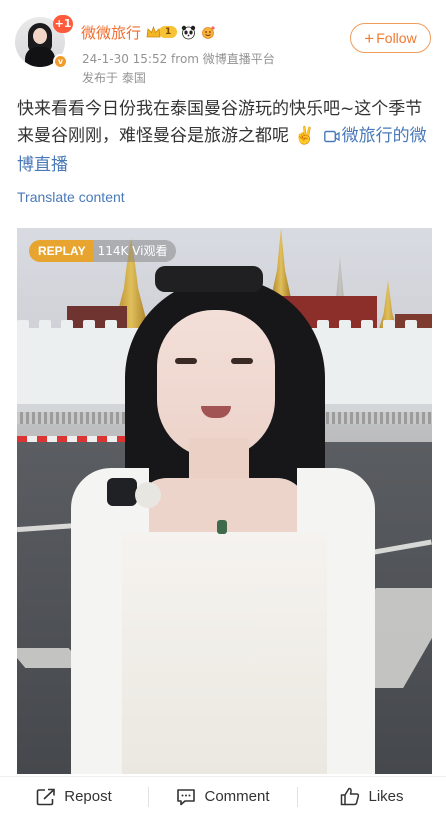 This screenshot has width=446, height=816. I want to click on translate-link: Translate content, so click(71, 197).